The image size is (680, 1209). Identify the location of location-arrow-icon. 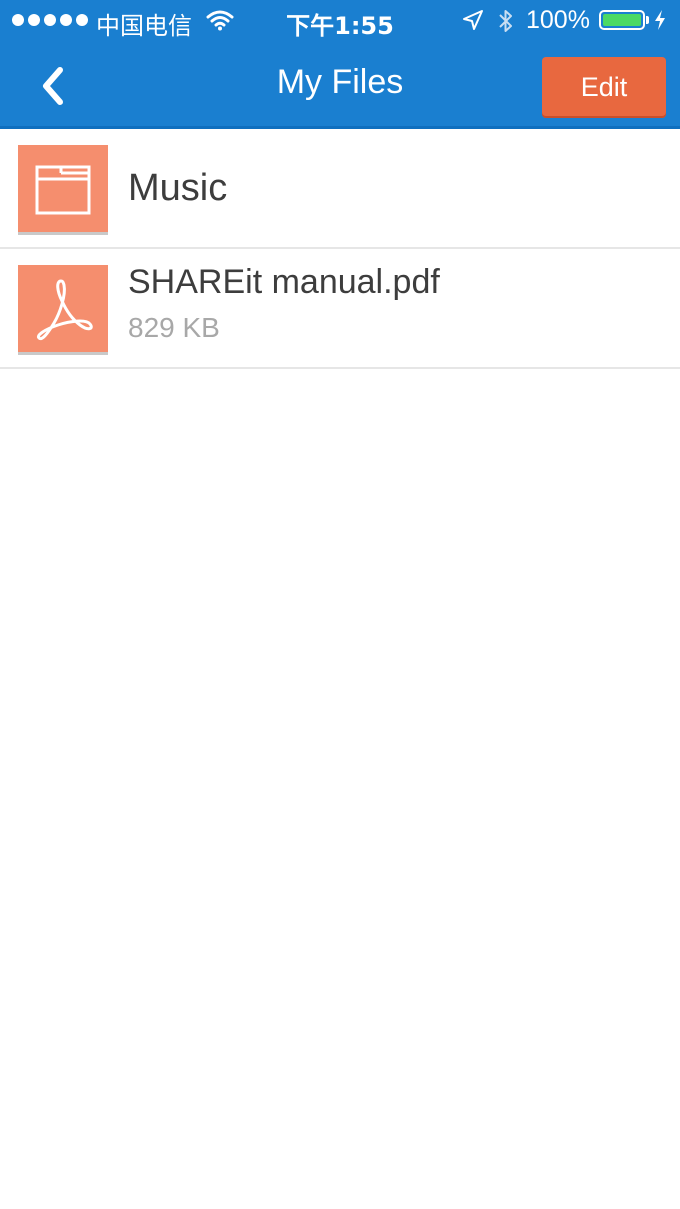
(473, 23).